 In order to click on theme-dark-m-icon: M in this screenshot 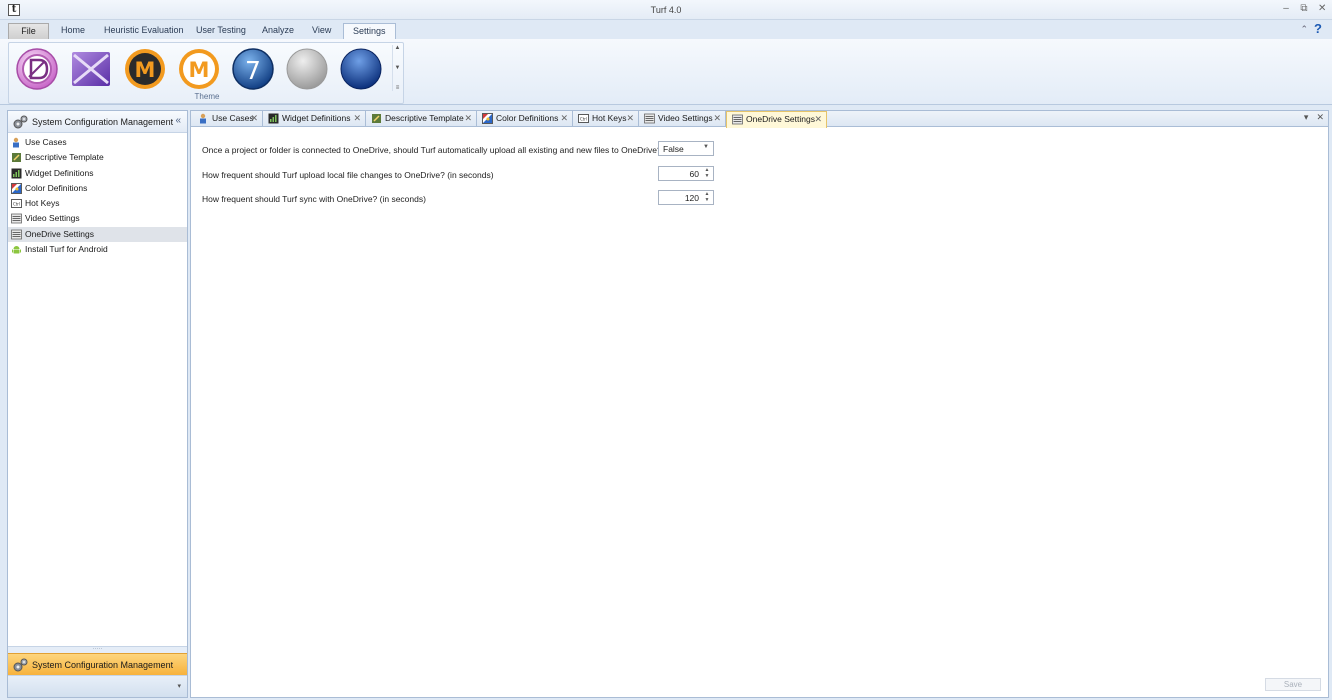, I will do `click(145, 69)`.